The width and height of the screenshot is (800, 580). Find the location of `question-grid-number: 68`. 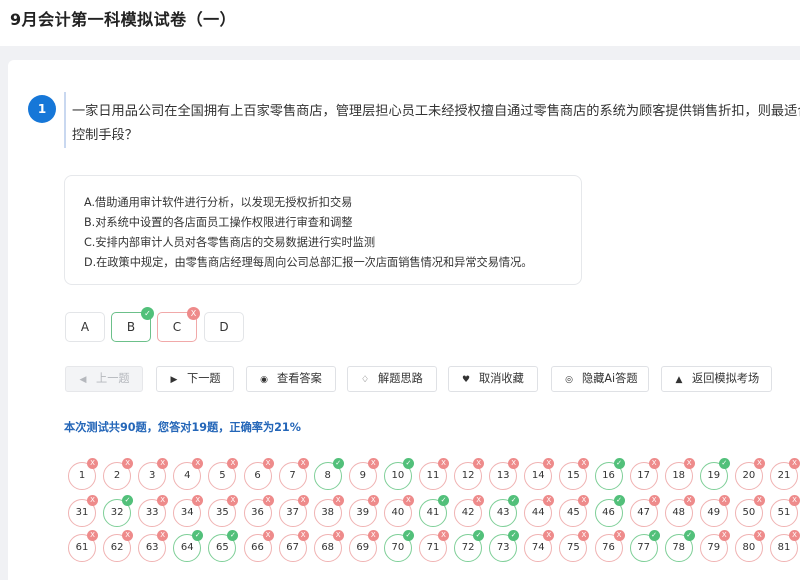

question-grid-number: 68 is located at coordinates (328, 547).